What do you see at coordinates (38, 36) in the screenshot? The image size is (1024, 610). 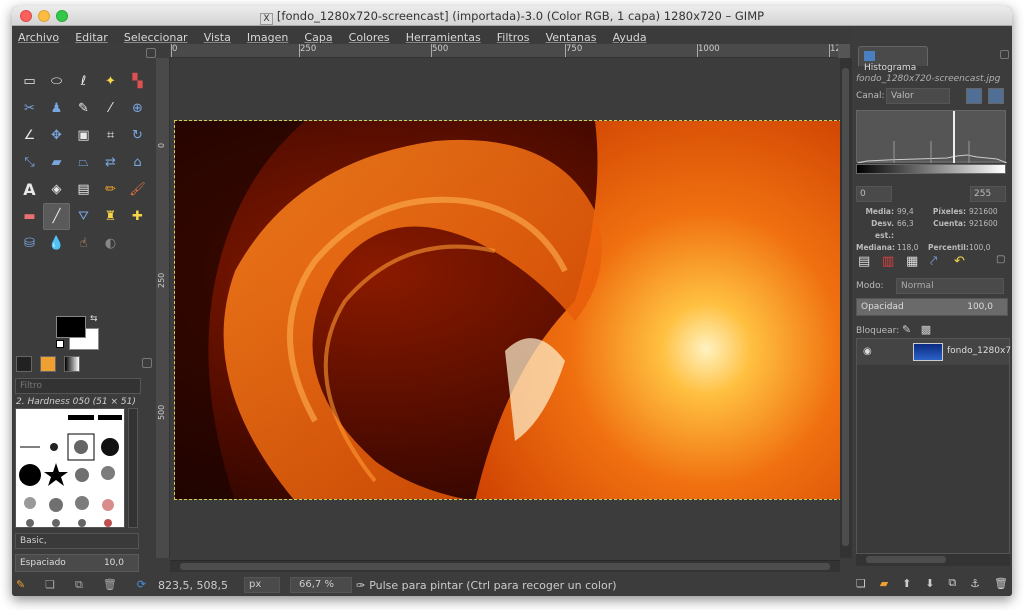 I see `menu-archivo: Archivo` at bounding box center [38, 36].